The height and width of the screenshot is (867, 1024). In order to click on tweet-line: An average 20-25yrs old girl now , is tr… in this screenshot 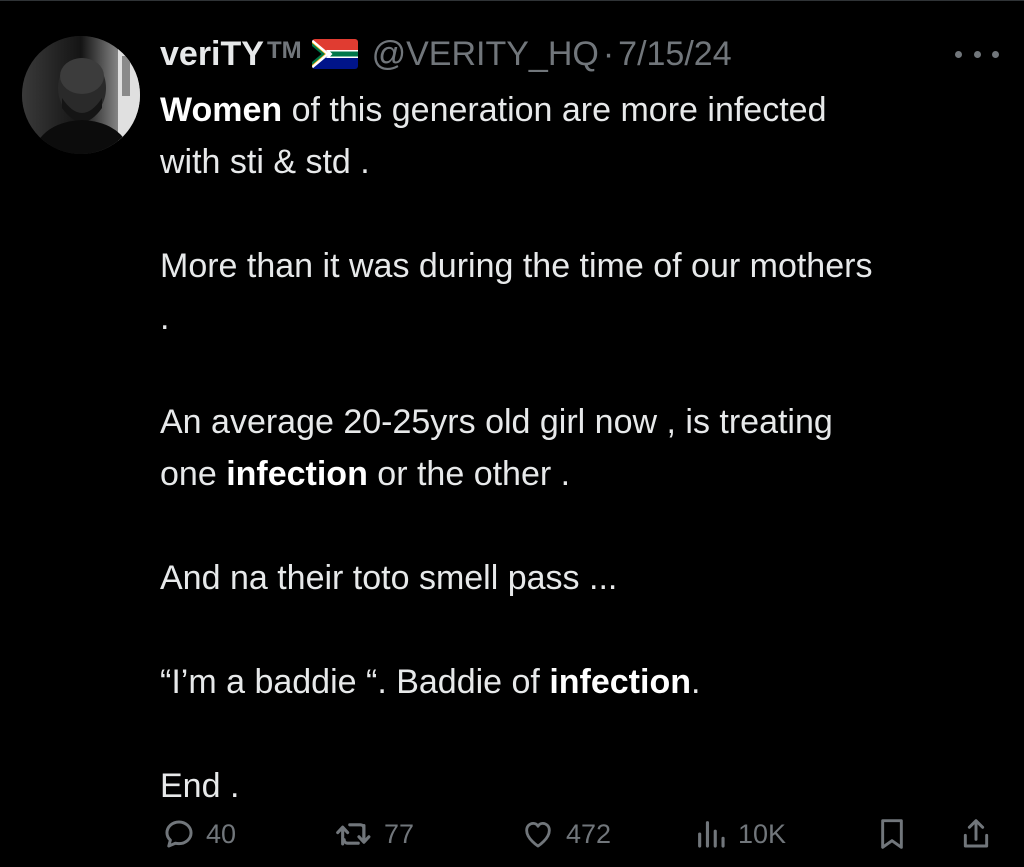, I will do `click(585, 422)`.